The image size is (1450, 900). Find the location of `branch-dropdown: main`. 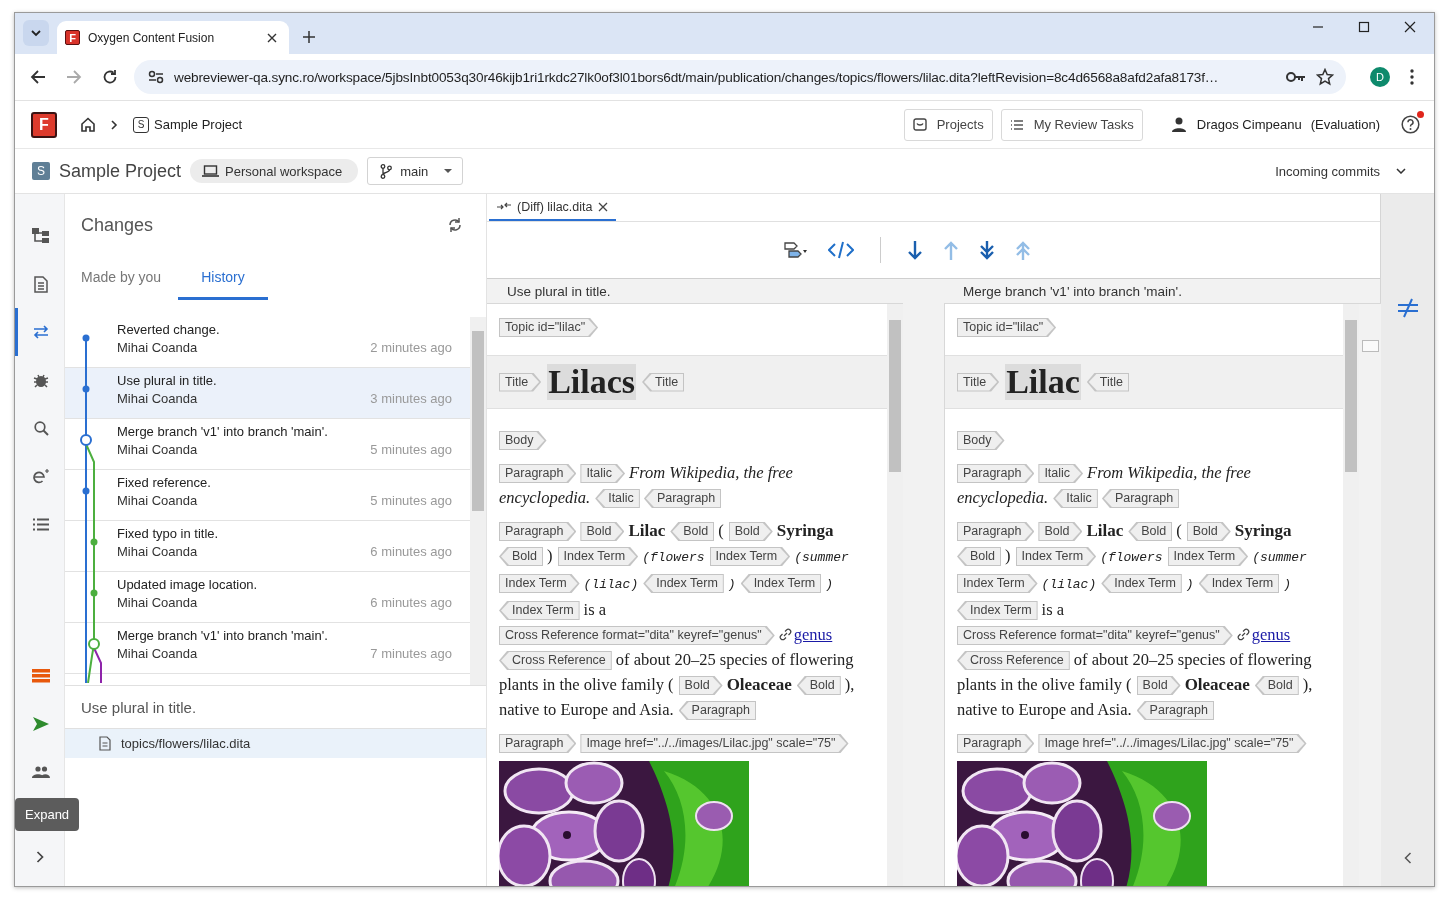

branch-dropdown: main is located at coordinates (415, 171).